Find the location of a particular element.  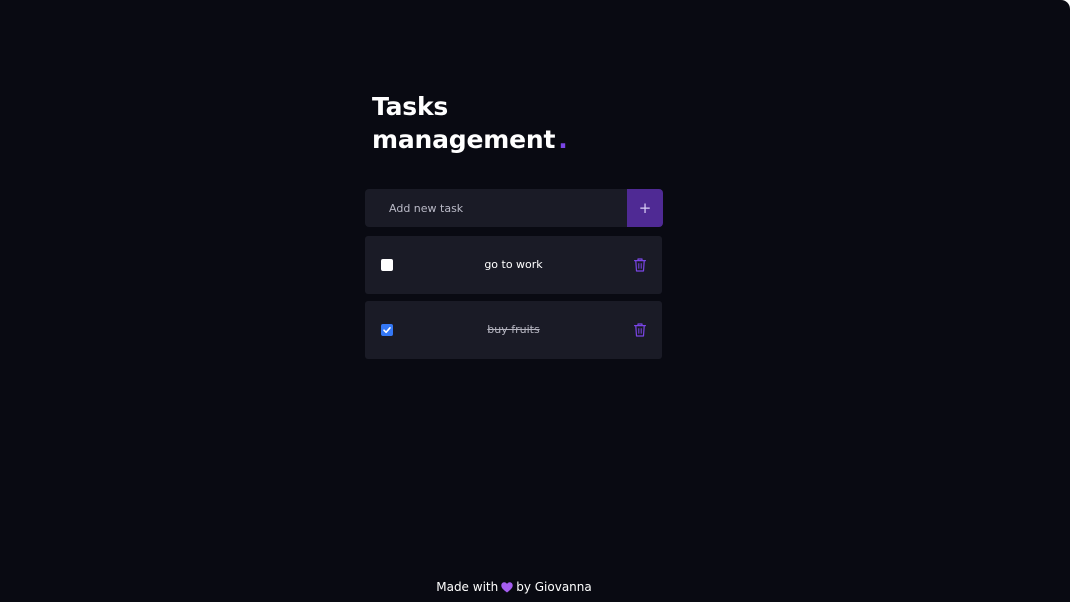

checkmark-icon is located at coordinates (387, 330).